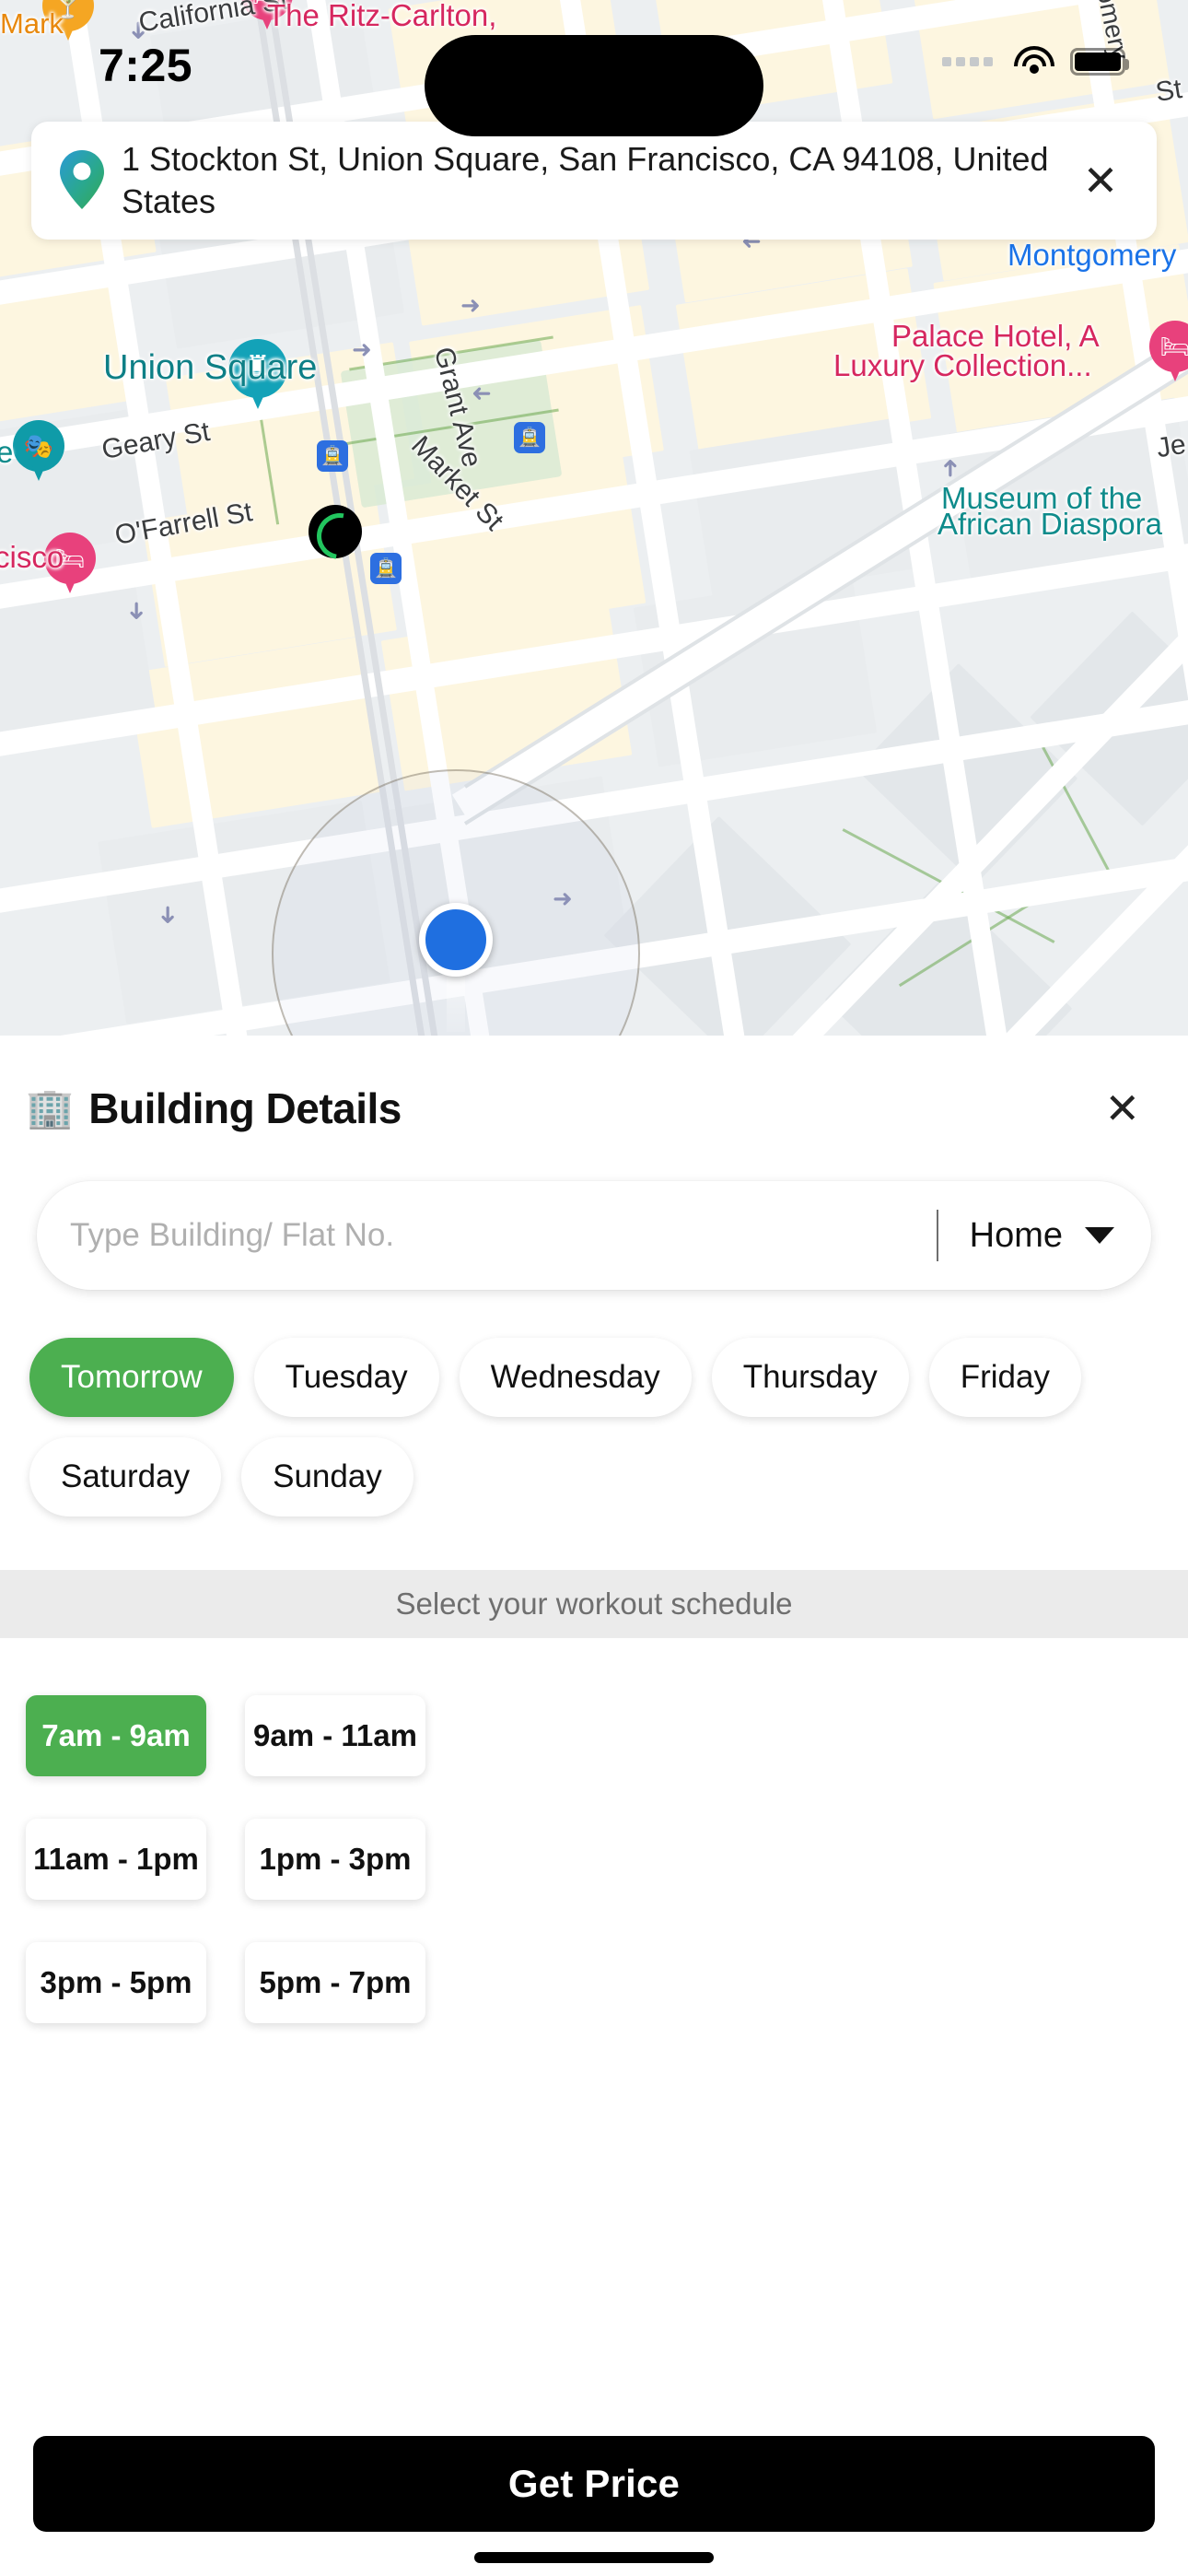 Image resolution: width=1188 pixels, height=2576 pixels. I want to click on location-pin-icon, so click(82, 180).